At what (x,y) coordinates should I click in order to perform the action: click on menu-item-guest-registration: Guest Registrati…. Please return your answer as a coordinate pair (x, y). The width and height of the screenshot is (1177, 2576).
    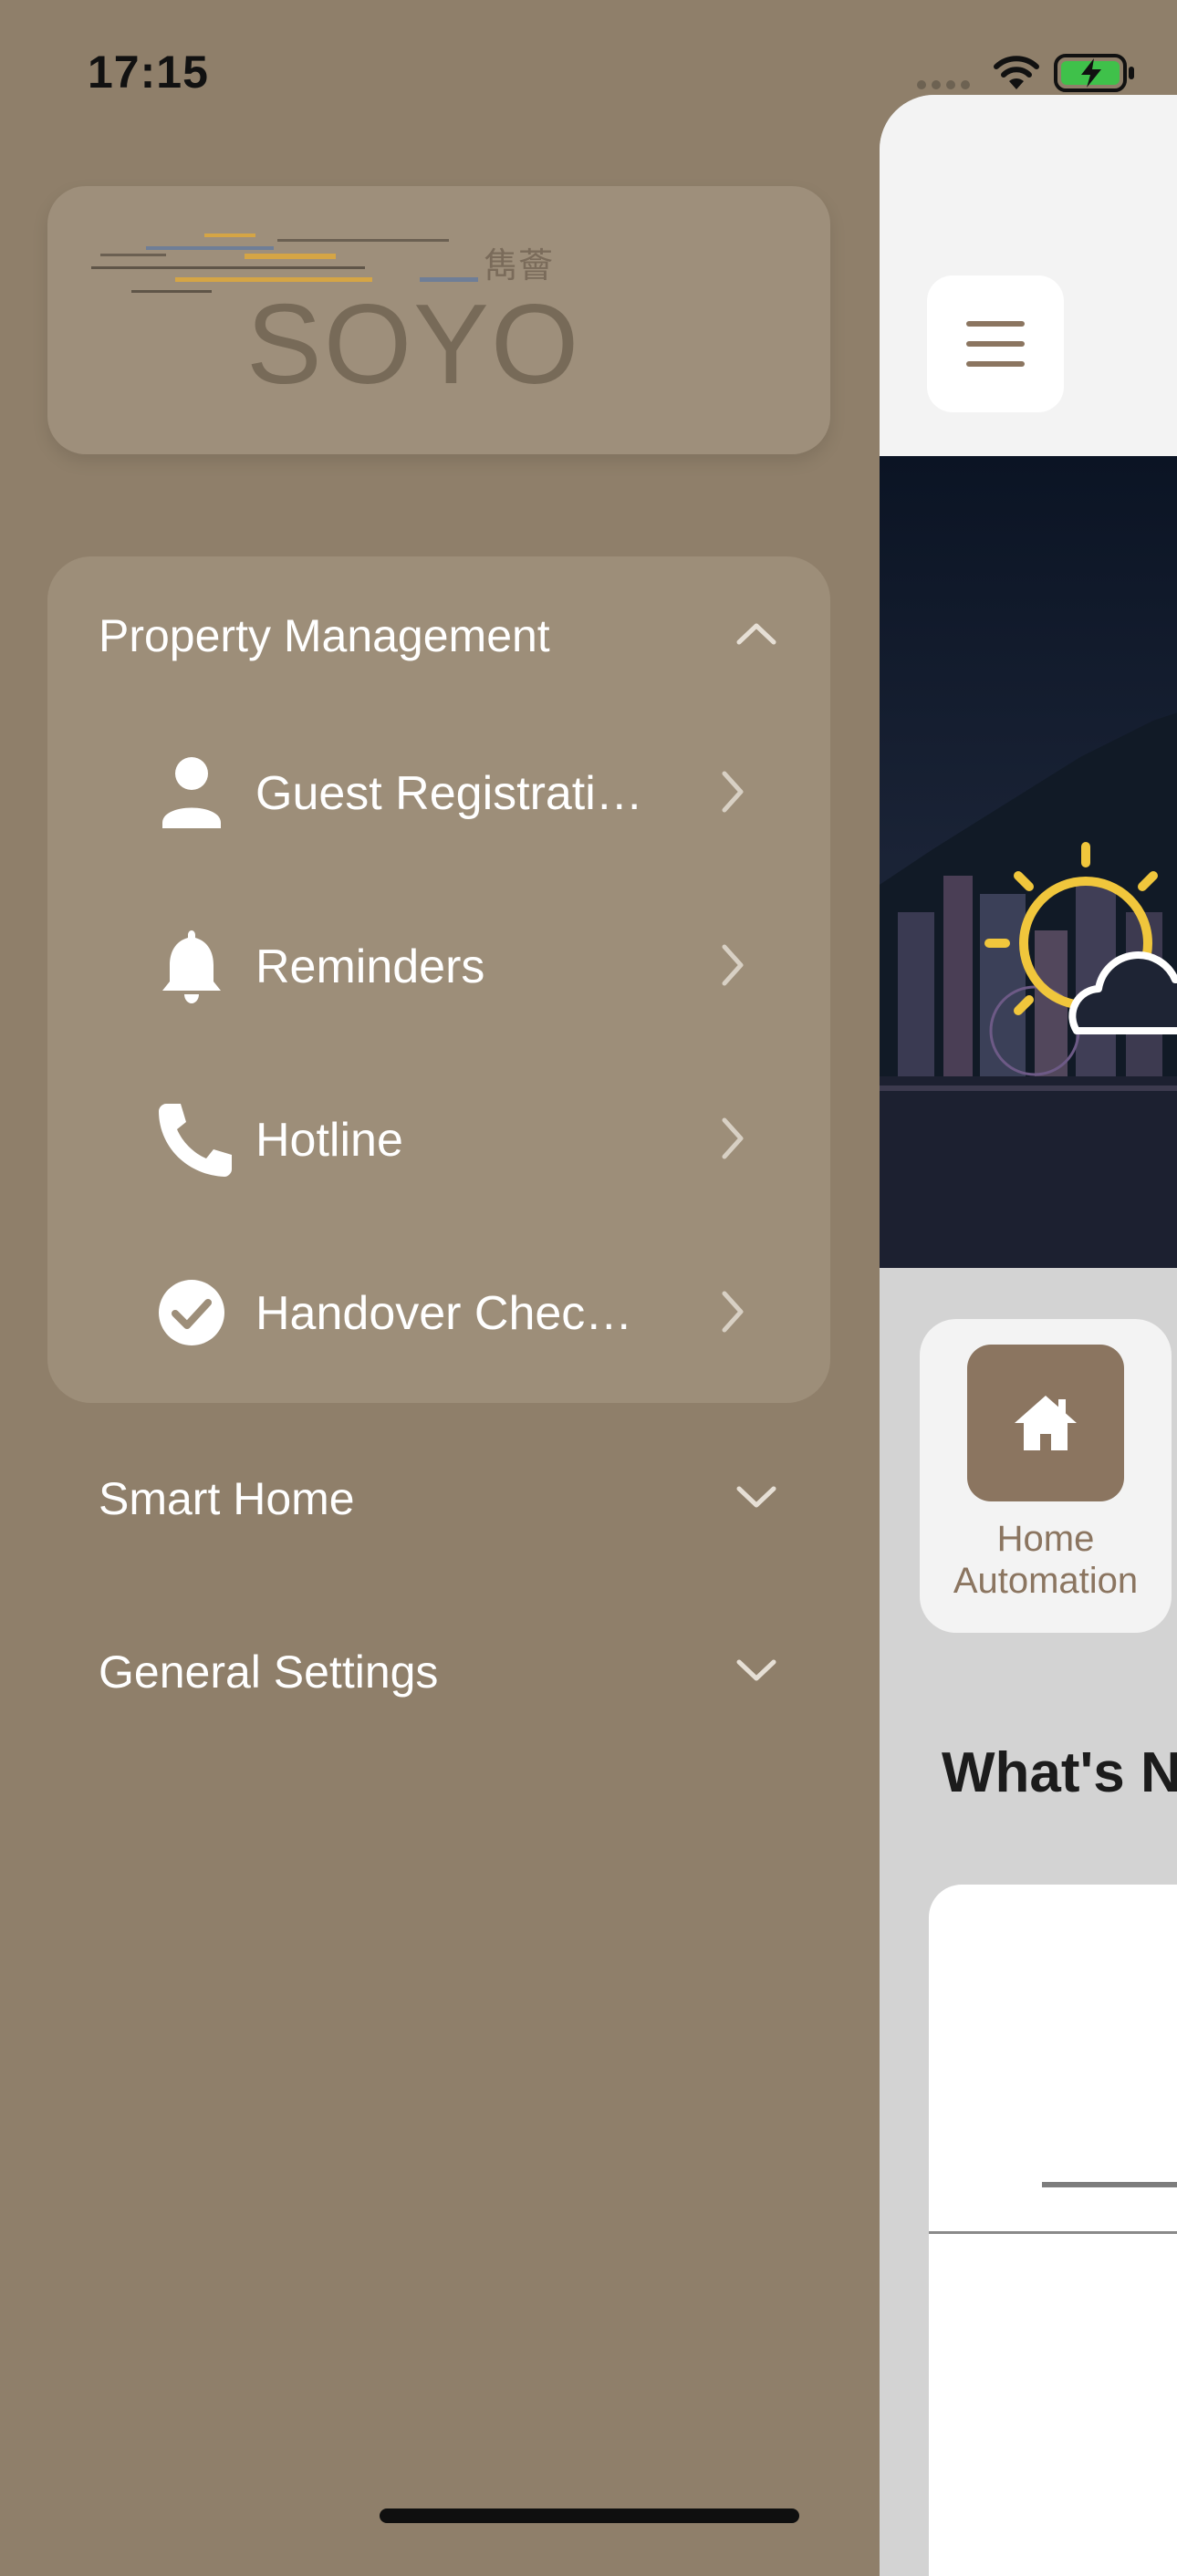
    Looking at the image, I should click on (456, 792).